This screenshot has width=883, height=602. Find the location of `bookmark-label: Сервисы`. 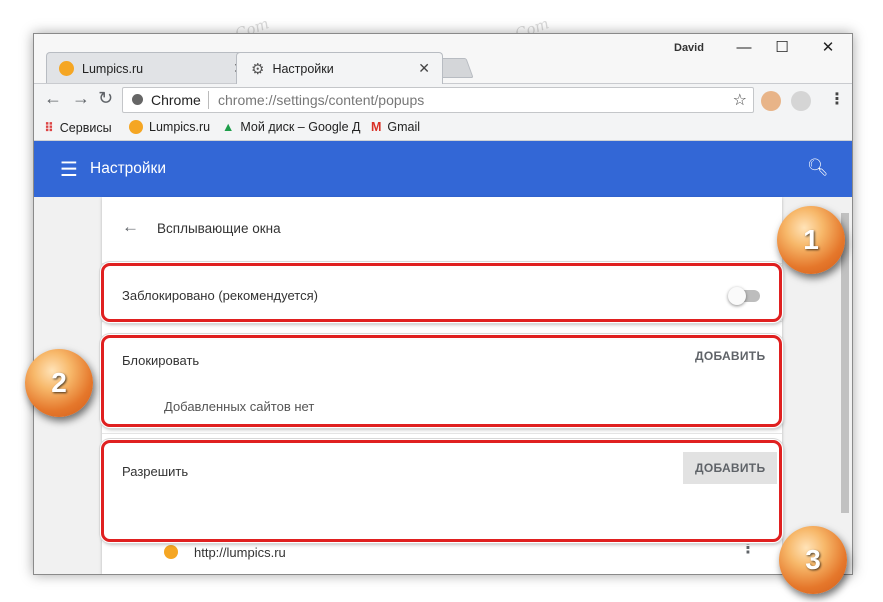

bookmark-label: Сервисы is located at coordinates (85, 127).